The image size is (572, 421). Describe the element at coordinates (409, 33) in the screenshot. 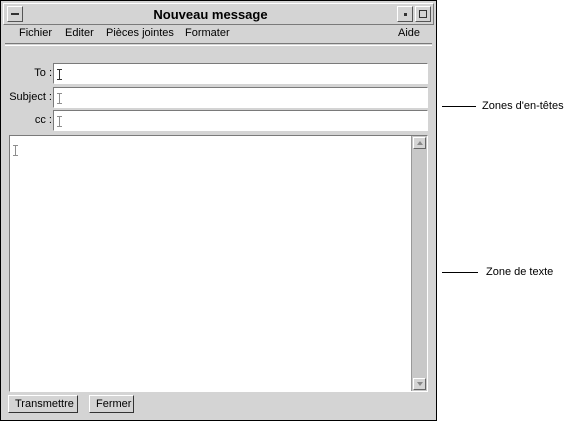

I see `menu-aide: Aide` at that location.